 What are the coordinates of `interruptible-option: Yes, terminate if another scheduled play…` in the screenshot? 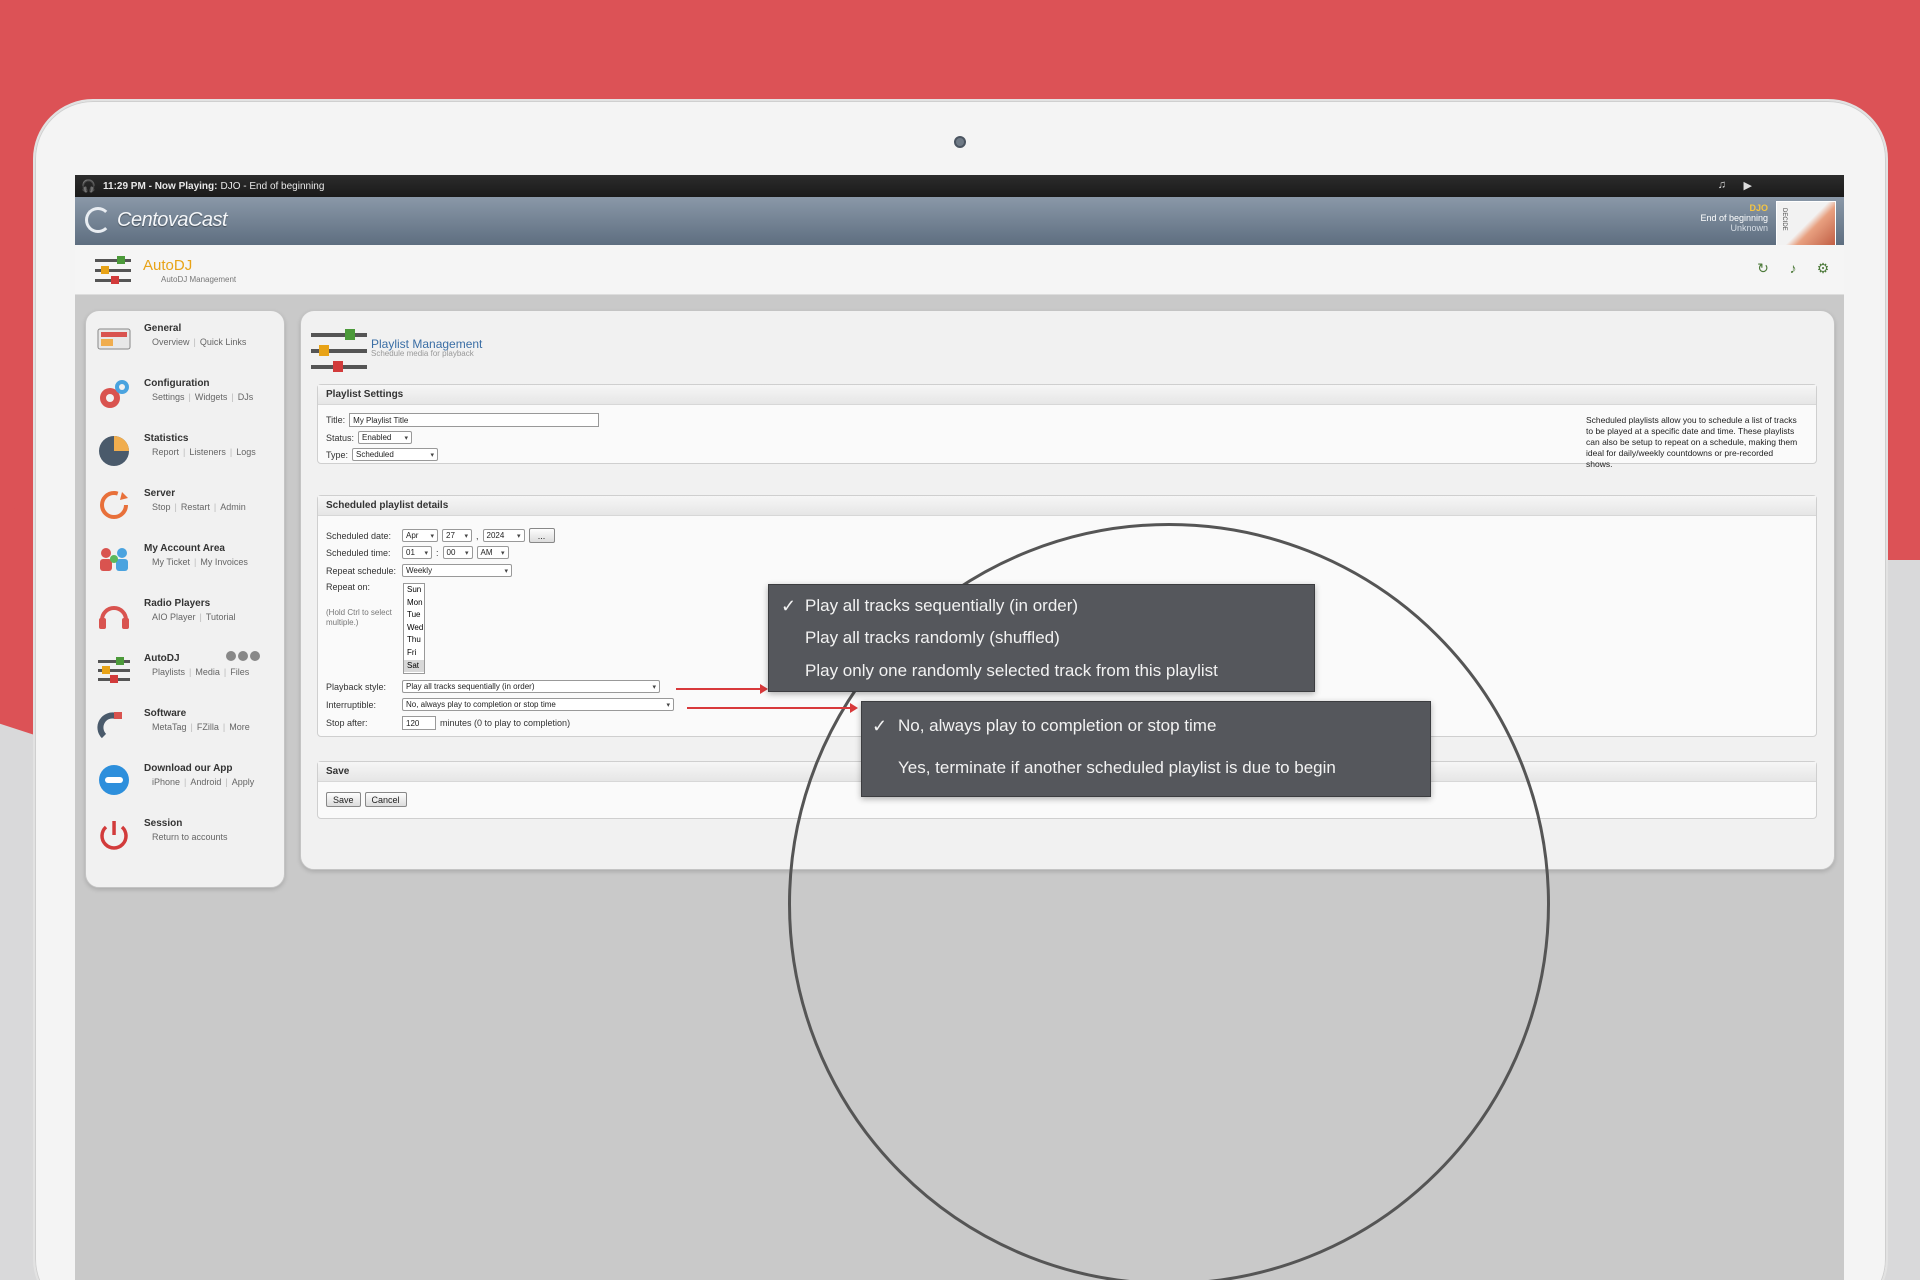 It's located at (1117, 768).